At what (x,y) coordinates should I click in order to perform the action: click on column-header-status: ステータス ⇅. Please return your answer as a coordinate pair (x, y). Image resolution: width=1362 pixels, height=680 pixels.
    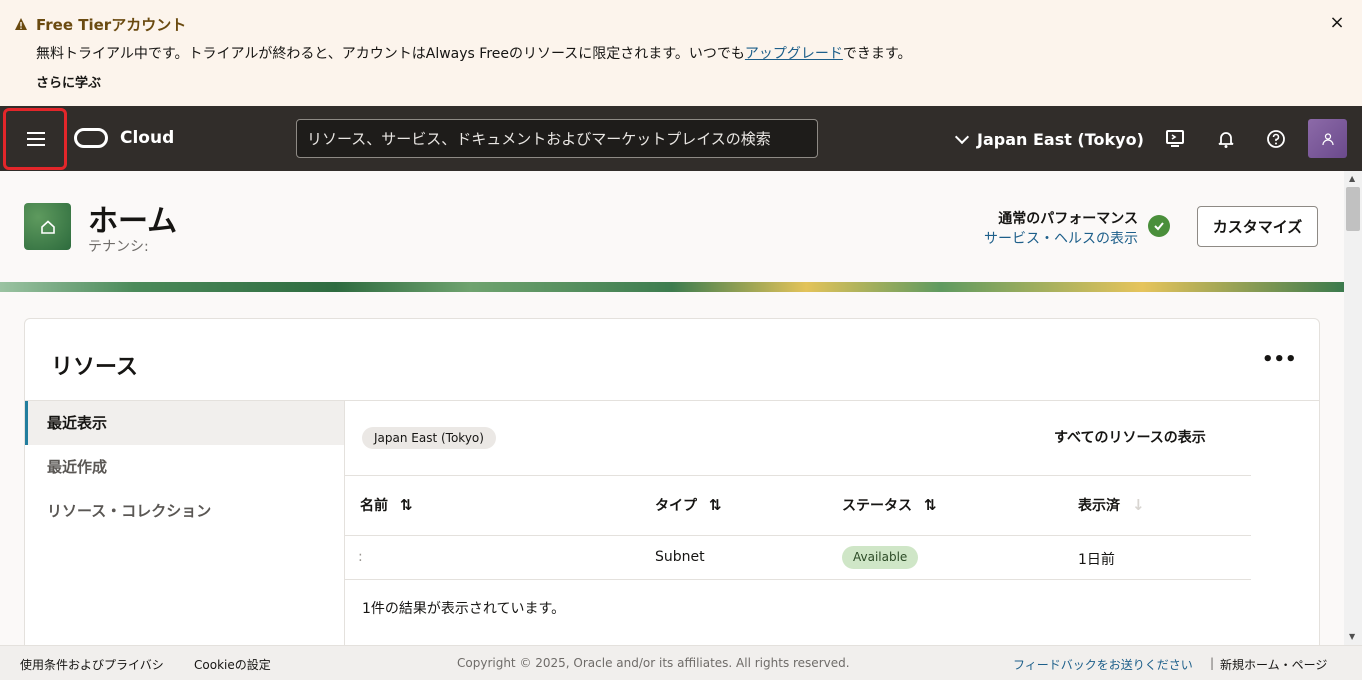
    Looking at the image, I should click on (889, 505).